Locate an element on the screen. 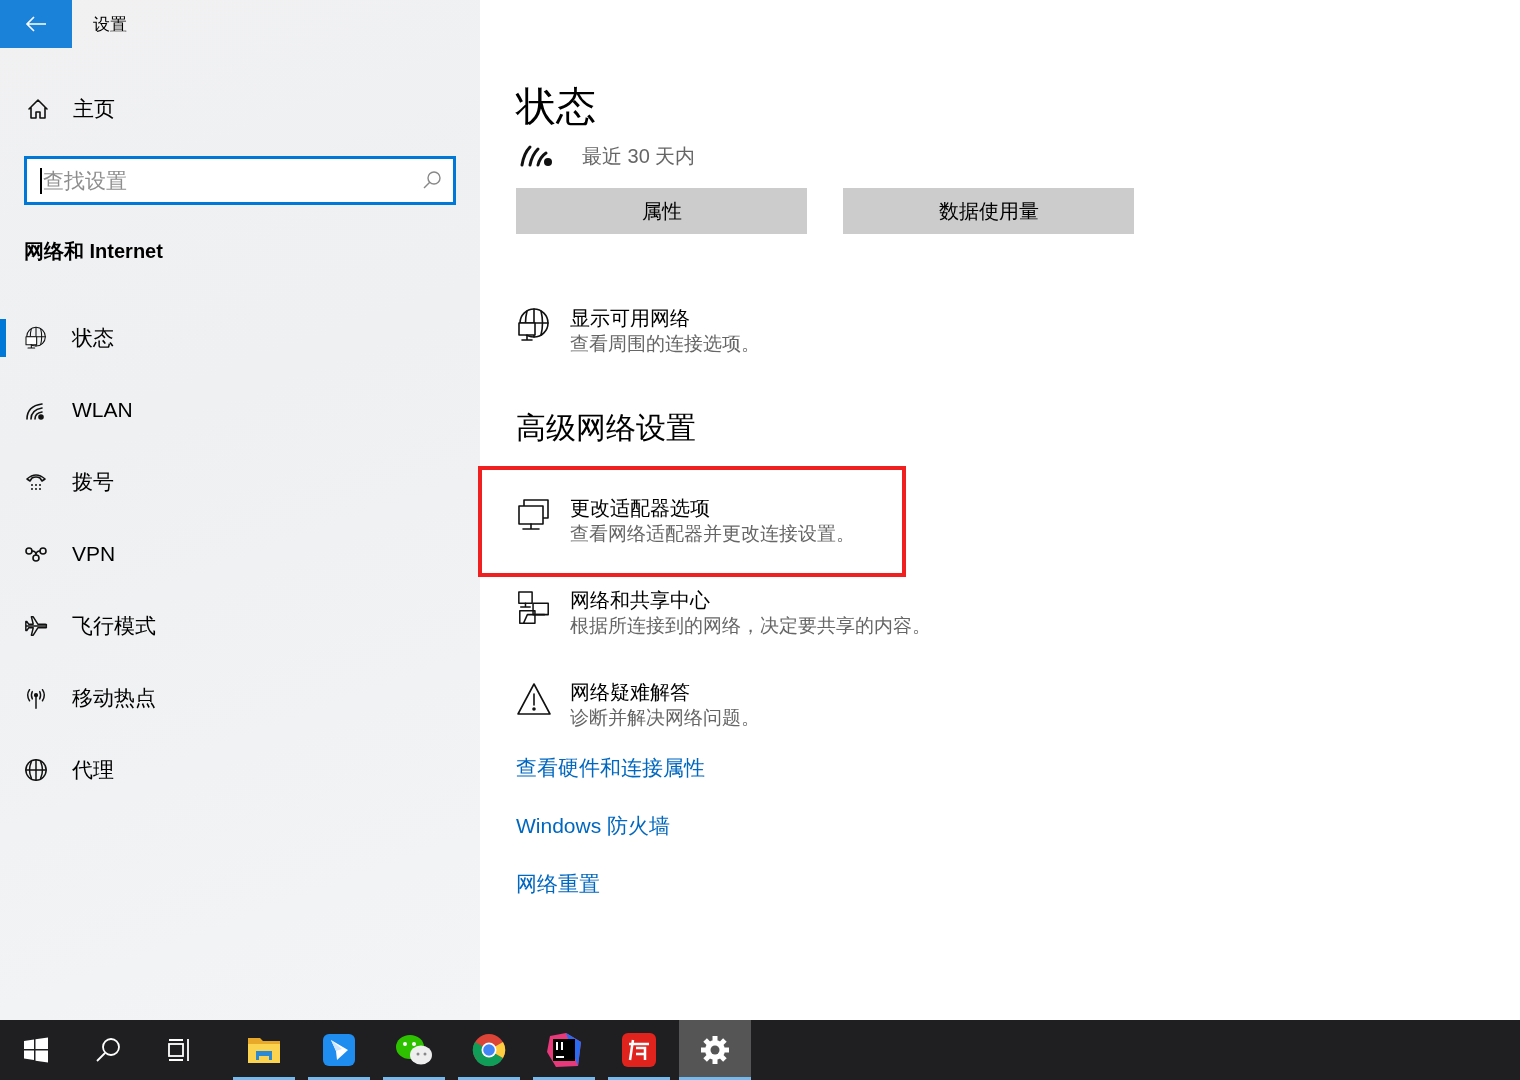 The image size is (1520, 1080). option-title: 网络疑难解答 is located at coordinates (665, 692).